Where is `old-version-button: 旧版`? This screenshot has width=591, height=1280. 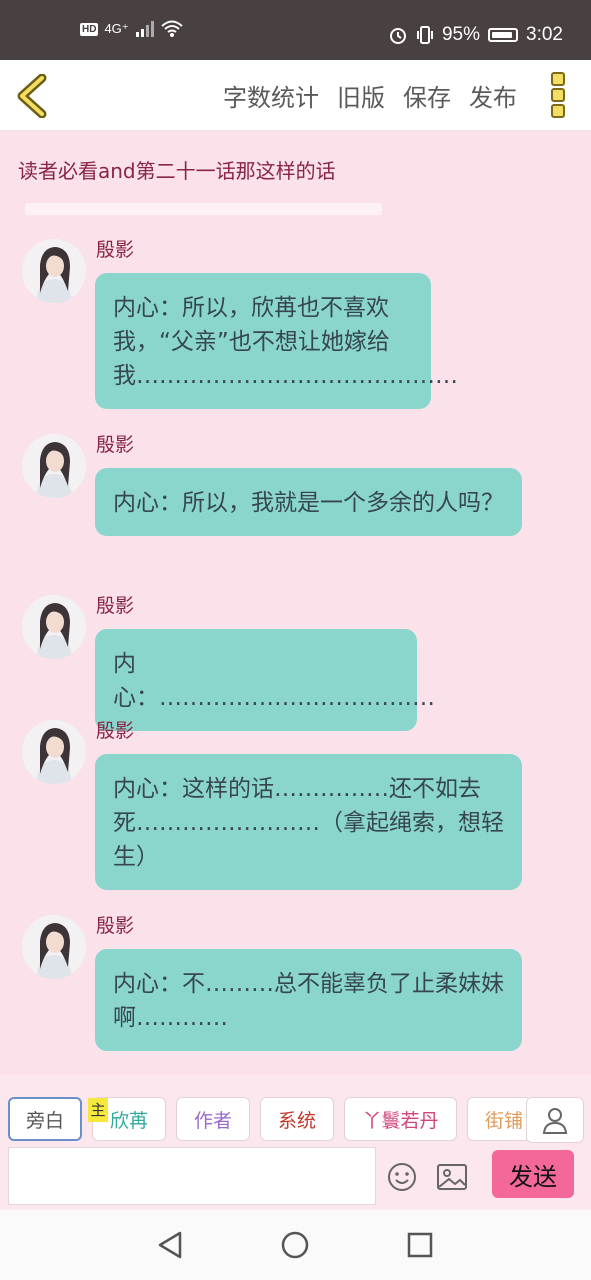 old-version-button: 旧版 is located at coordinates (361, 95).